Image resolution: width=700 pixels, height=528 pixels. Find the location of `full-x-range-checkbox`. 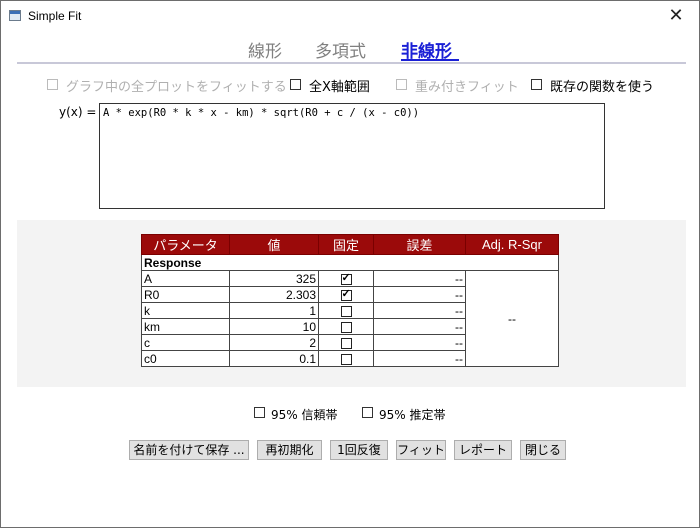

full-x-range-checkbox is located at coordinates (295, 84).